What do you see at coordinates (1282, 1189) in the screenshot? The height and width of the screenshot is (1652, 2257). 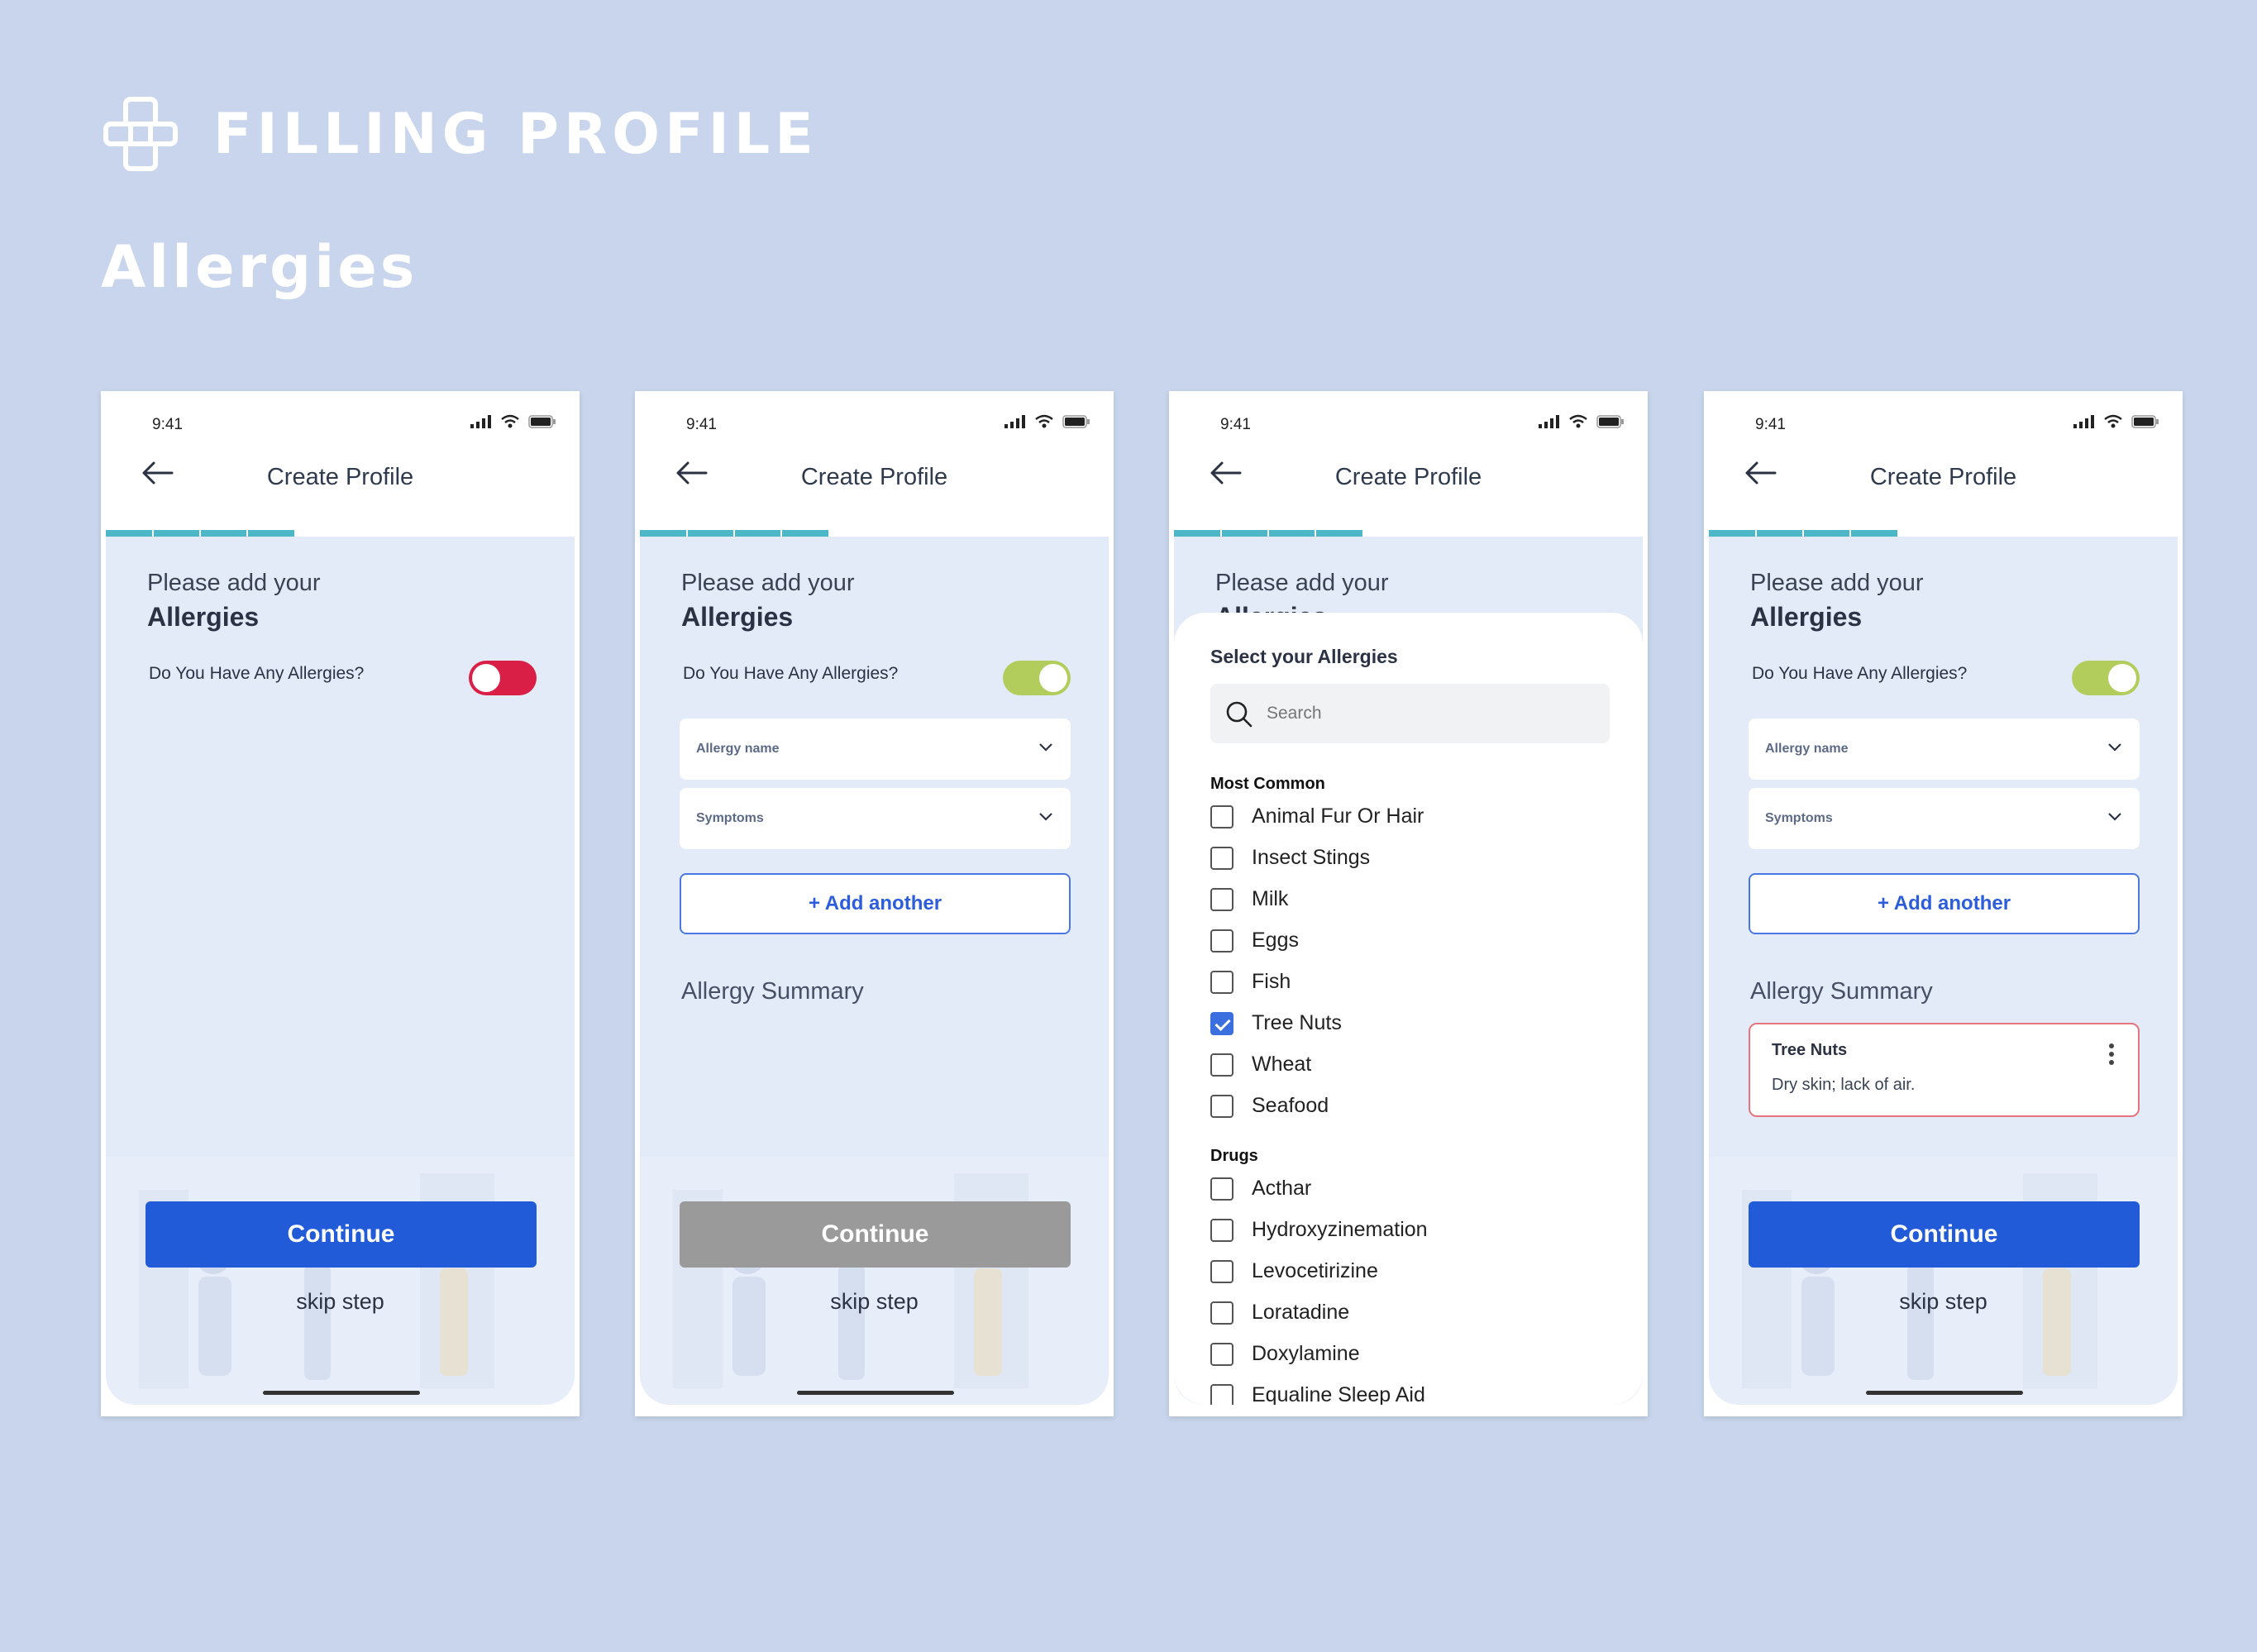 I see `option-label: Acthar` at bounding box center [1282, 1189].